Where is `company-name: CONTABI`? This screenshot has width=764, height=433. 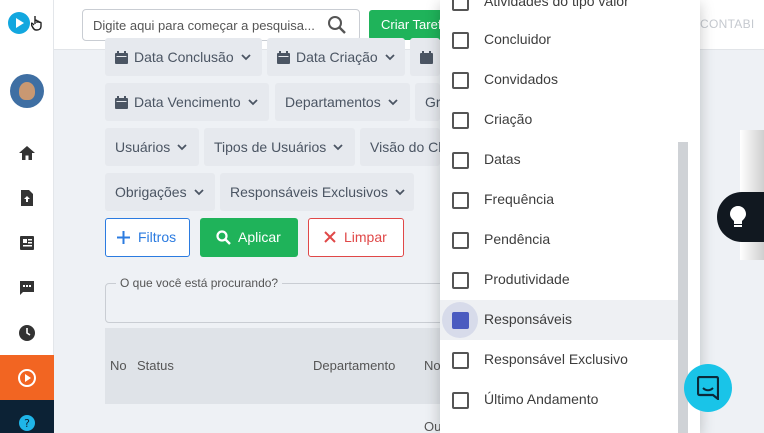
company-name: CONTABI is located at coordinates (727, 24).